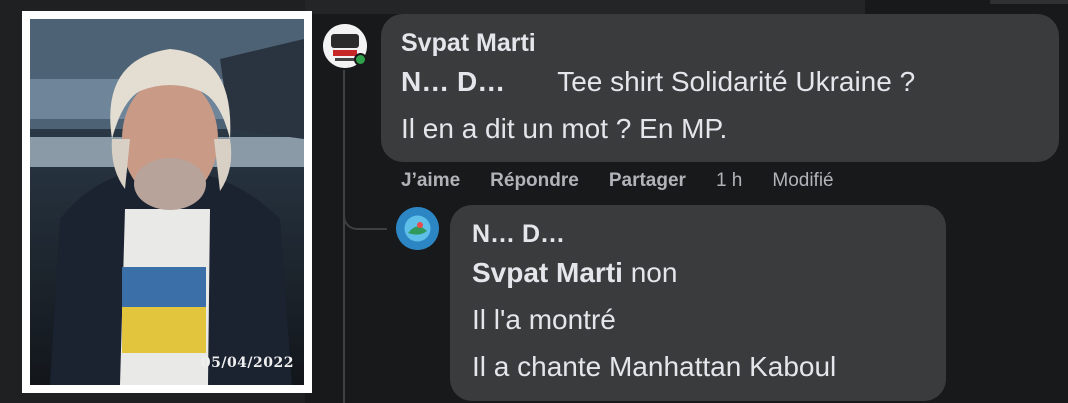 The image size is (1068, 403). What do you see at coordinates (534, 181) in the screenshot?
I see `reply-button: Répondre` at bounding box center [534, 181].